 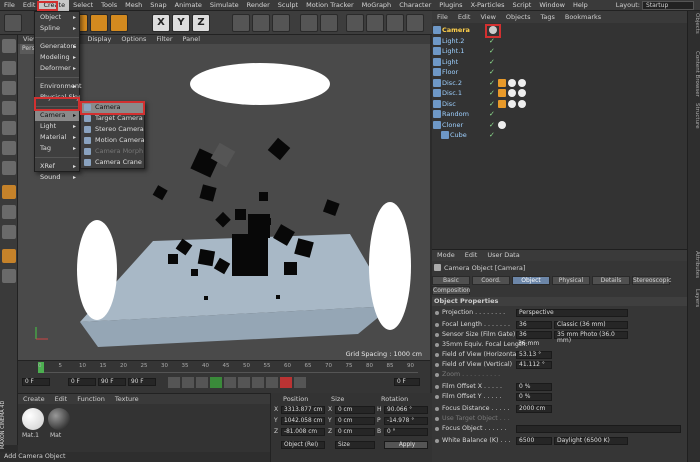 I want to click on object-row: Light.2 ✓, so click(x=559, y=41).